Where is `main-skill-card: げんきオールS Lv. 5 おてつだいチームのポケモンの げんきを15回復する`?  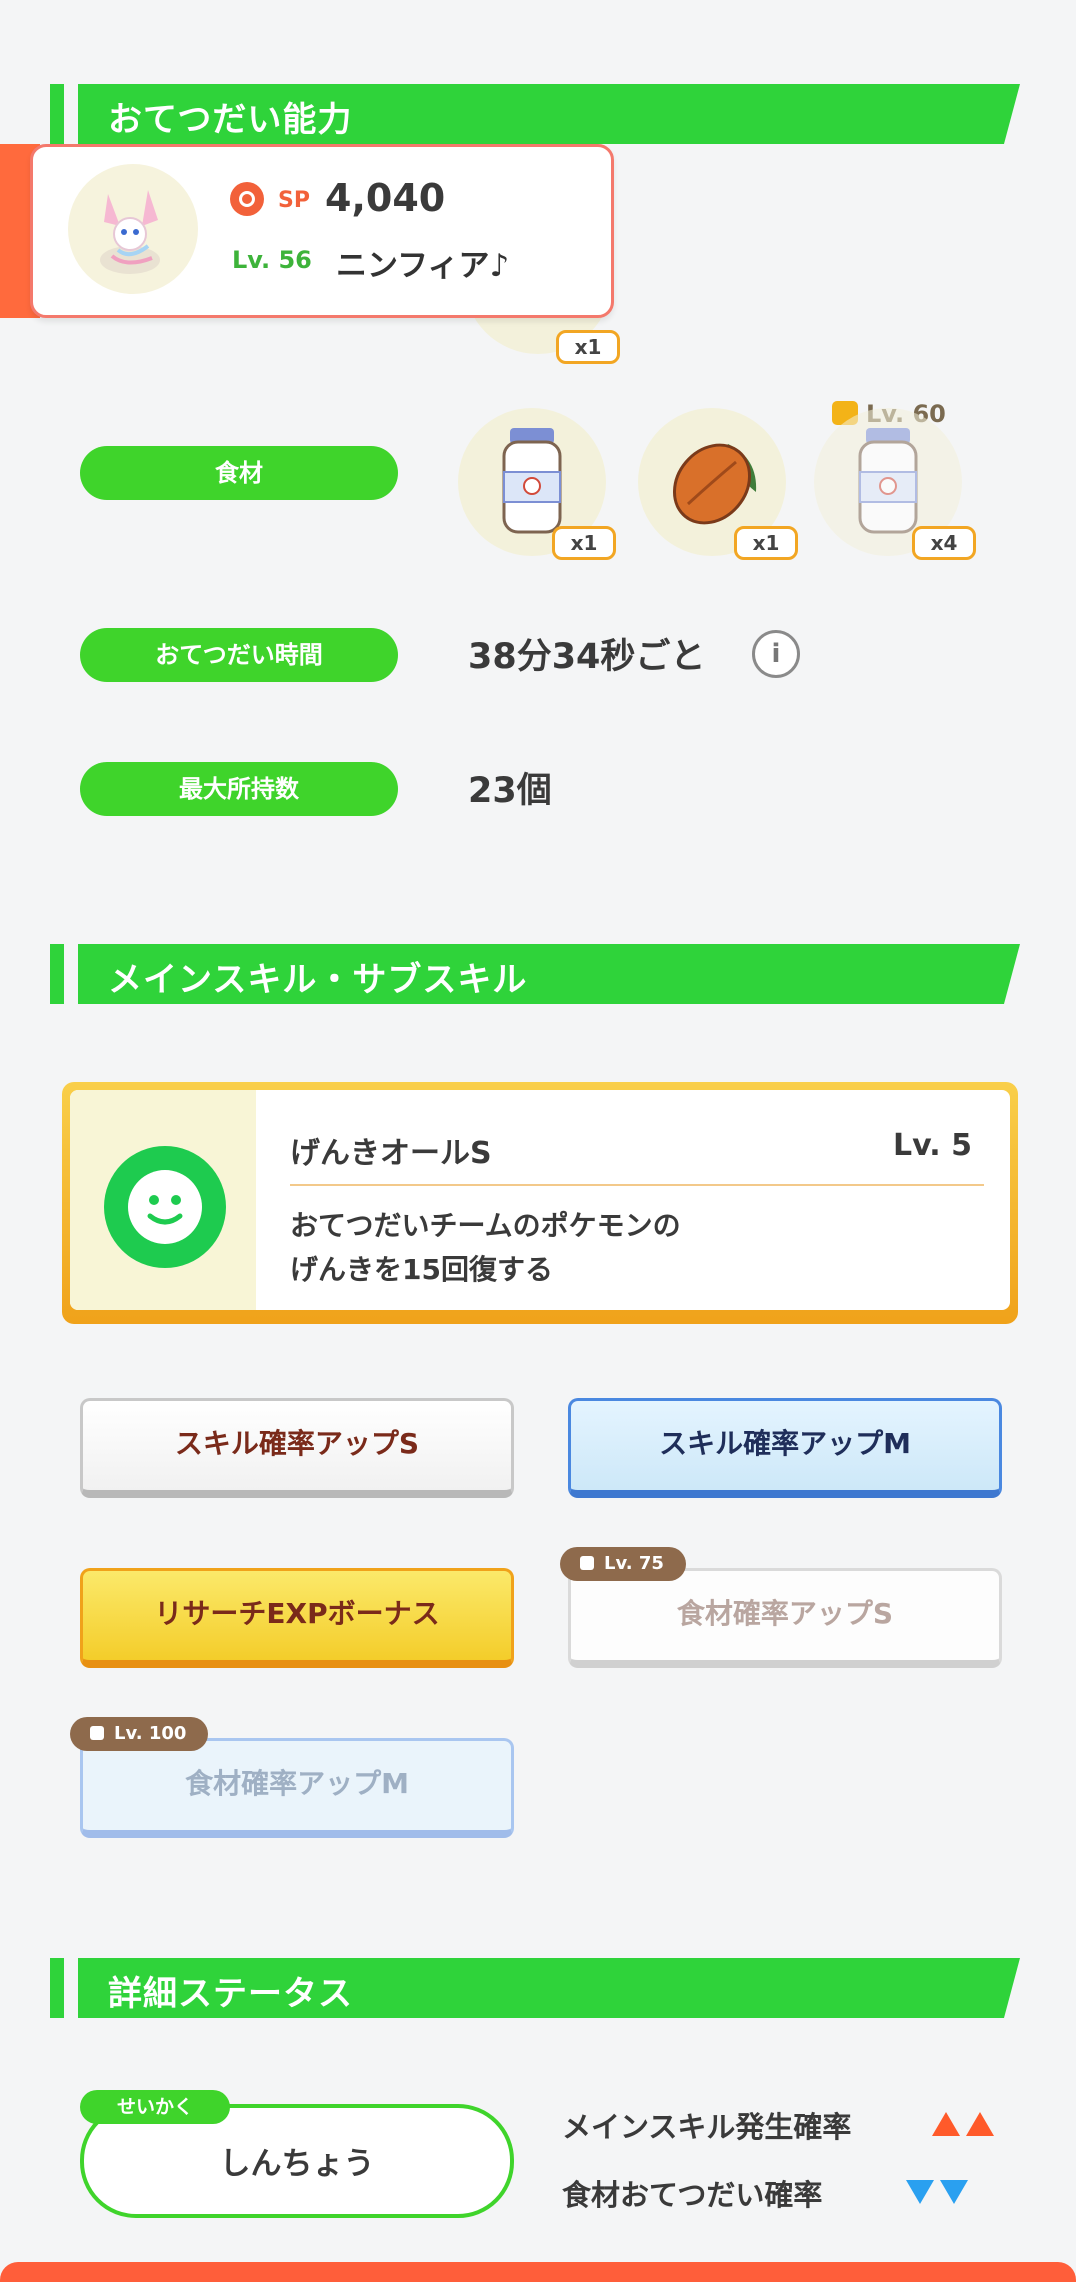 main-skill-card: げんきオールS Lv. 5 おてつだいチームのポケモンの げんきを15回復する is located at coordinates (540, 1203).